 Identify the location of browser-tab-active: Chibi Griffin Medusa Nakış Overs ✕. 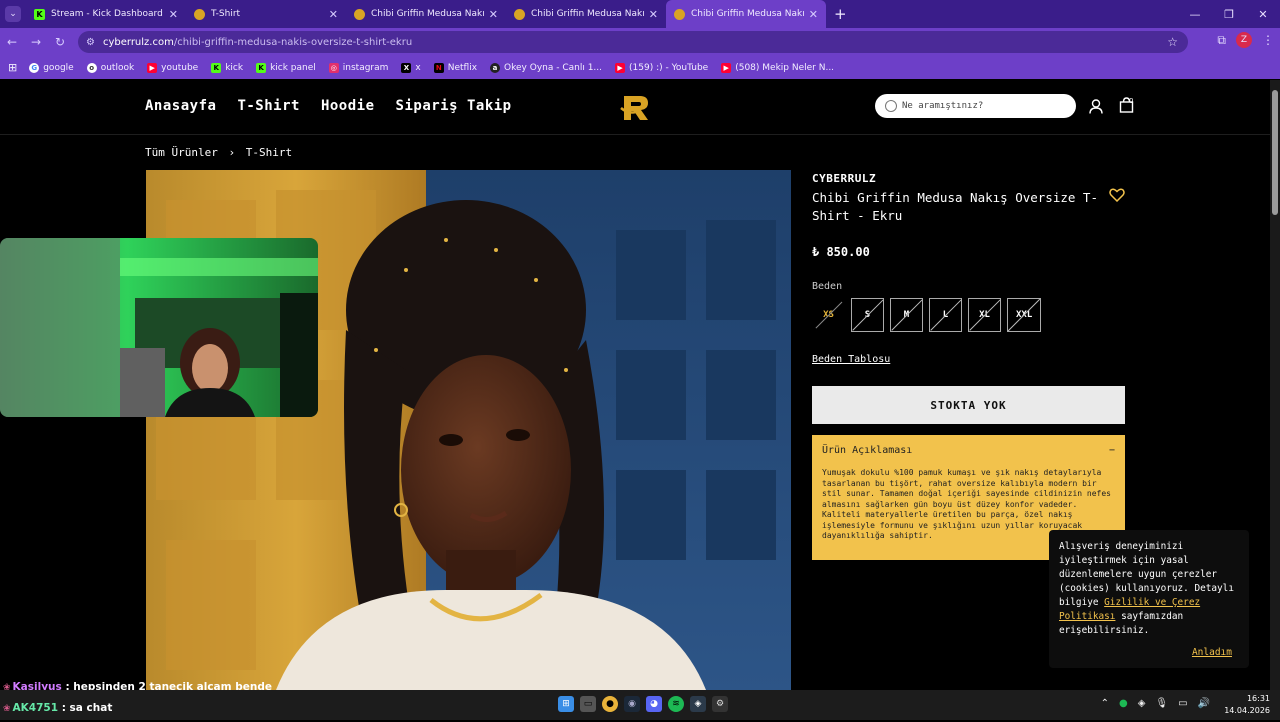
(746, 14).